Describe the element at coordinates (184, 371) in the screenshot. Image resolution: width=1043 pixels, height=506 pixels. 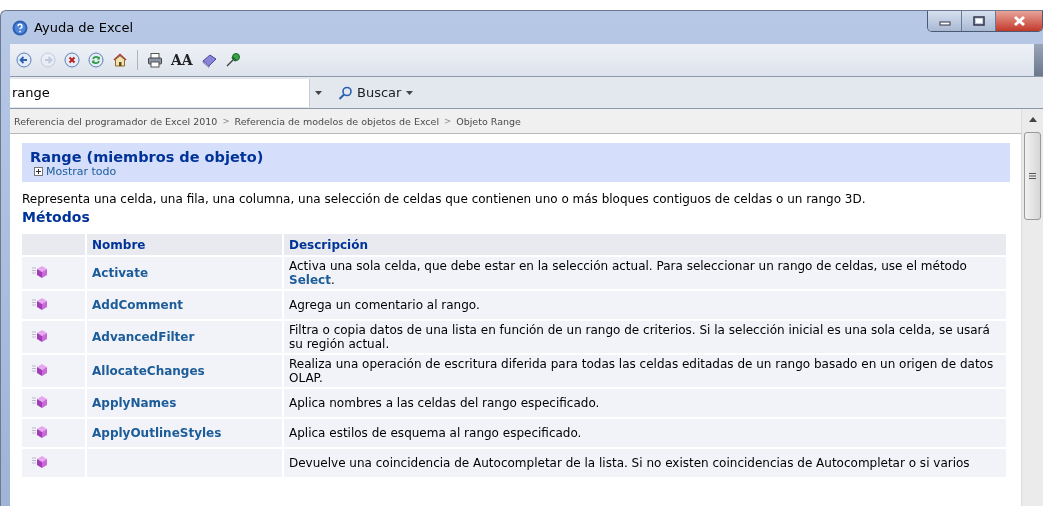
I see `method-link: AllocateChanges` at that location.